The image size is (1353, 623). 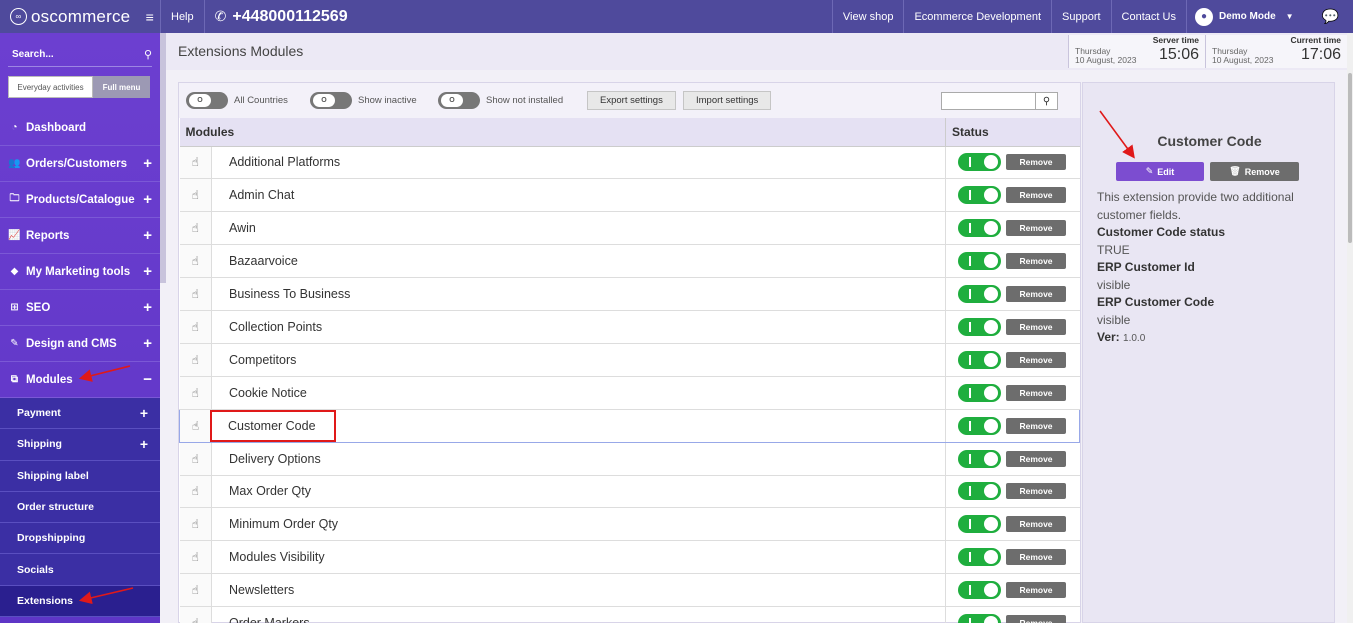 I want to click on table-row: ☝ Admin Chat Remove, so click(x=629, y=195).